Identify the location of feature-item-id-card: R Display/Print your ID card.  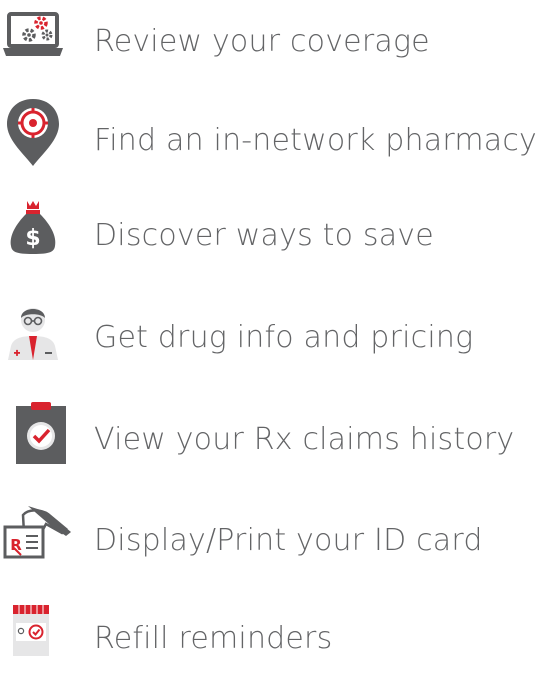
(275, 539).